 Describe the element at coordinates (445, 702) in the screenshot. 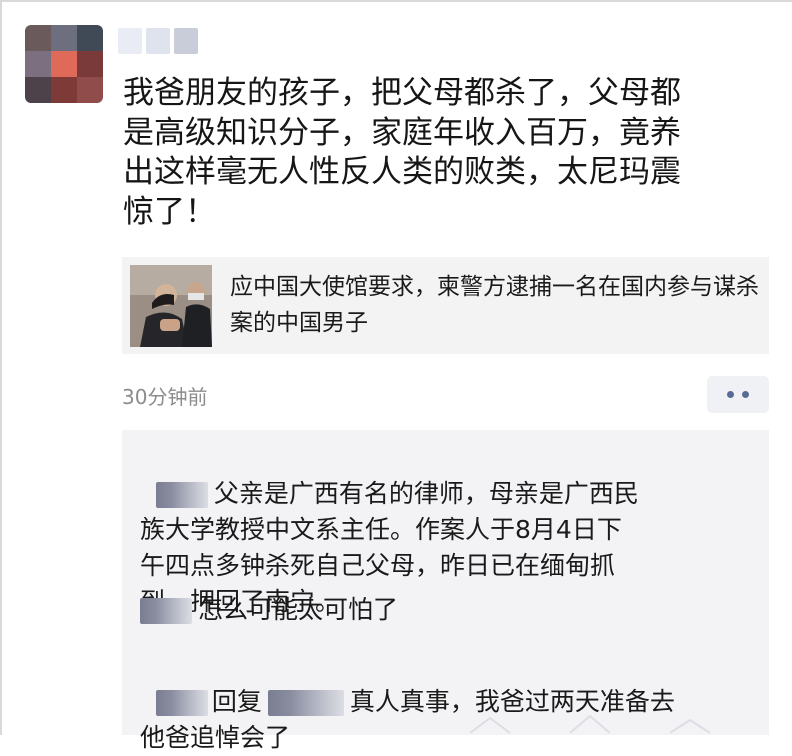

I see `comment-item: 回复 真人真事，我爸过两天准备去 他爸追悼会了` at that location.